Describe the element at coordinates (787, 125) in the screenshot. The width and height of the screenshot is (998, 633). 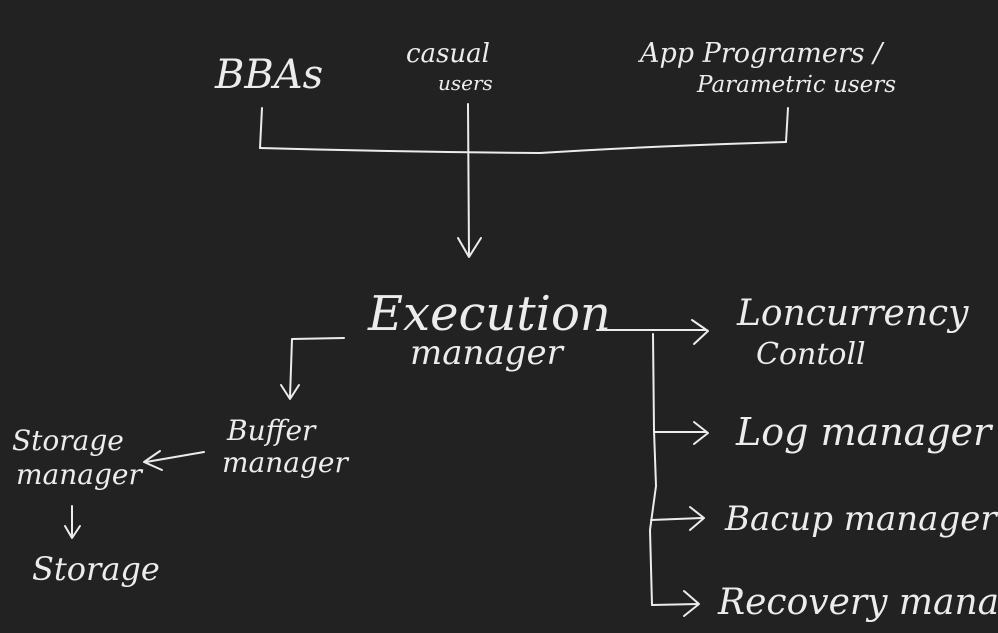
I see `bracket-app-users-stem` at that location.